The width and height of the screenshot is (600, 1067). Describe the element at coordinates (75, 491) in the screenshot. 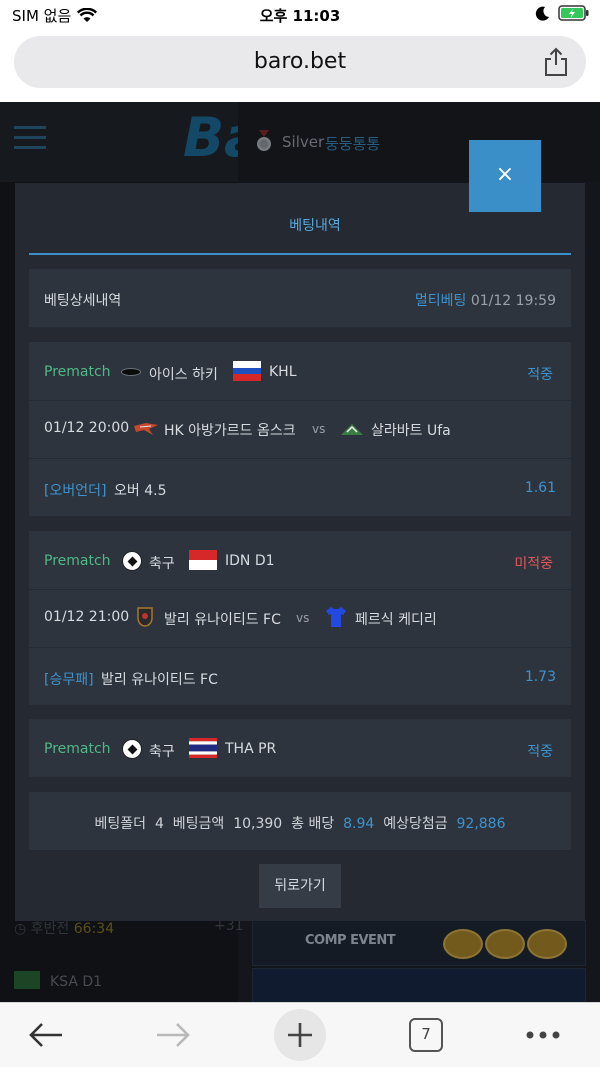

I see `market-name: [오버언더]` at that location.